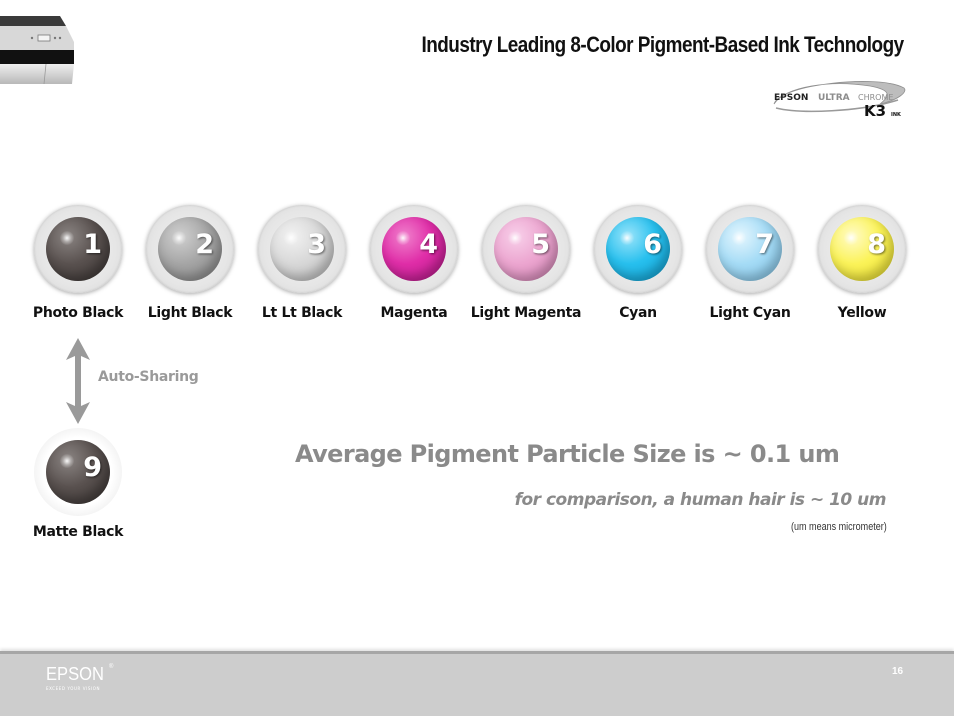 This screenshot has height=716, width=954. I want to click on ink-number: 8, so click(876, 244).